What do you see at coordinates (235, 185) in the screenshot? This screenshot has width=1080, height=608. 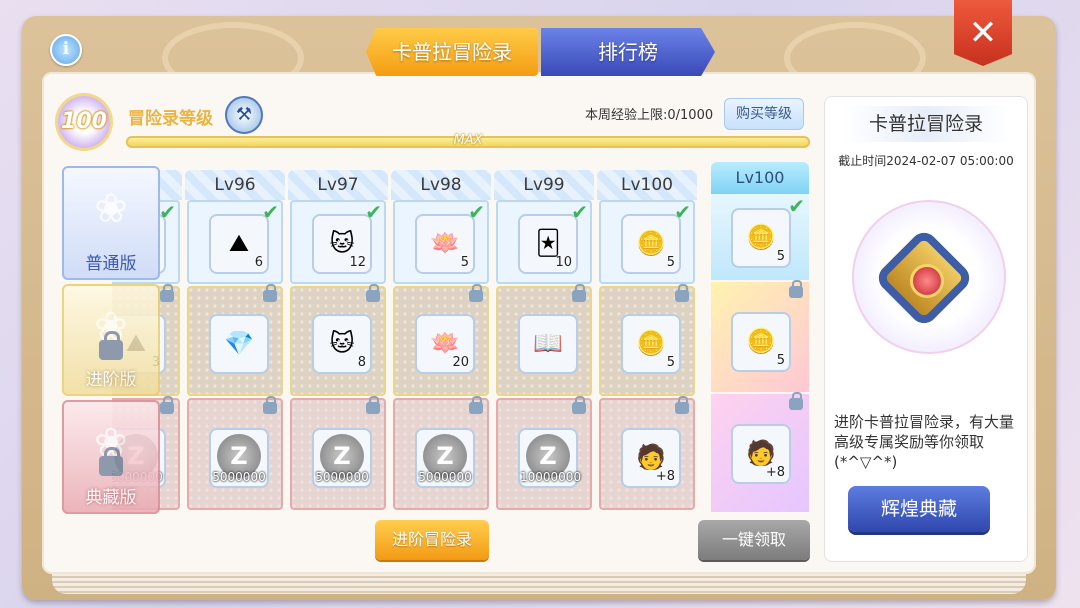 I see `level-header: Lv96` at bounding box center [235, 185].